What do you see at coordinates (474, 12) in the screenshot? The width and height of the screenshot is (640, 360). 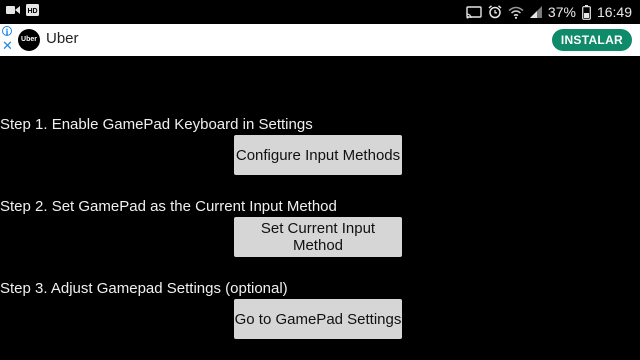 I see `cast-icon` at bounding box center [474, 12].